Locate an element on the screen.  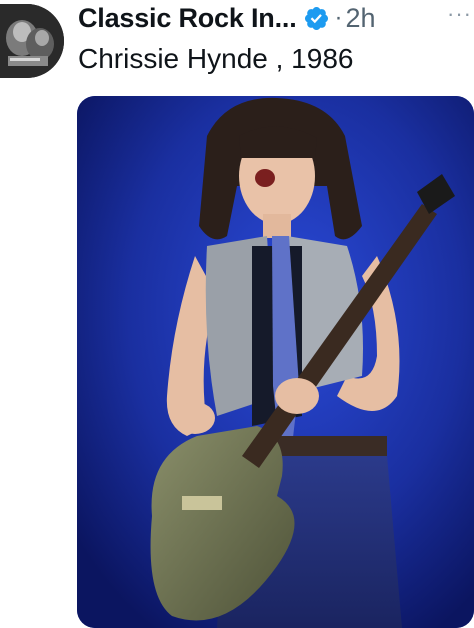
tweet-header: Classic Rock In... · 2h is located at coordinates (276, 18).